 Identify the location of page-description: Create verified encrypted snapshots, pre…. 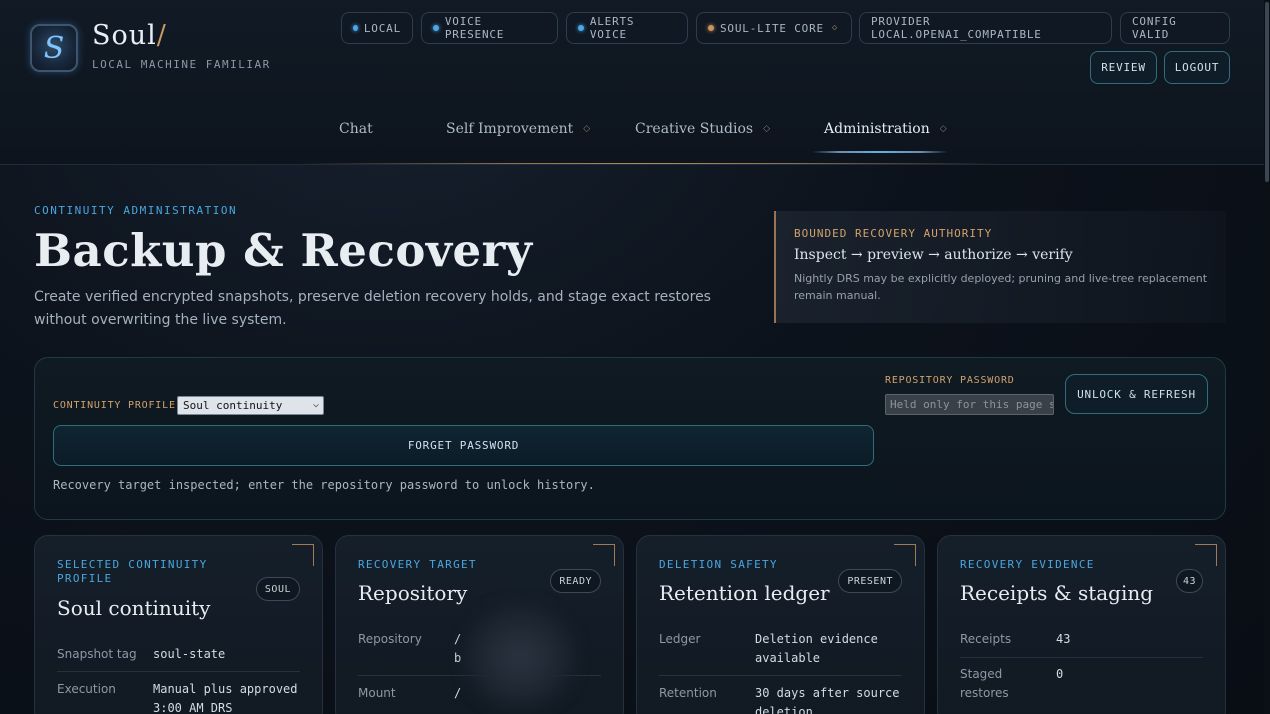
(372, 308).